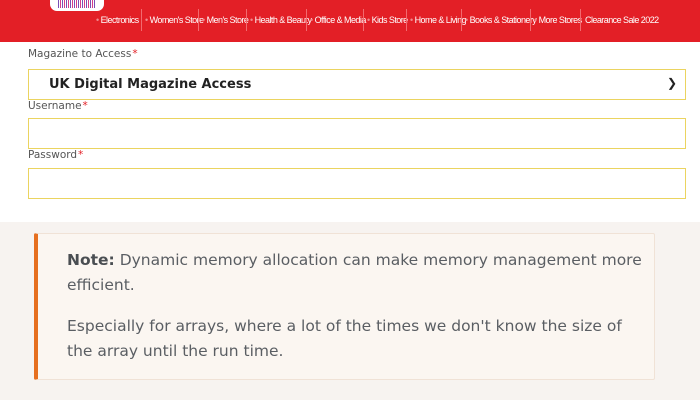 This screenshot has width=700, height=400. I want to click on nav-item-clearance-sale: Clearance Sale 2022, so click(622, 20).